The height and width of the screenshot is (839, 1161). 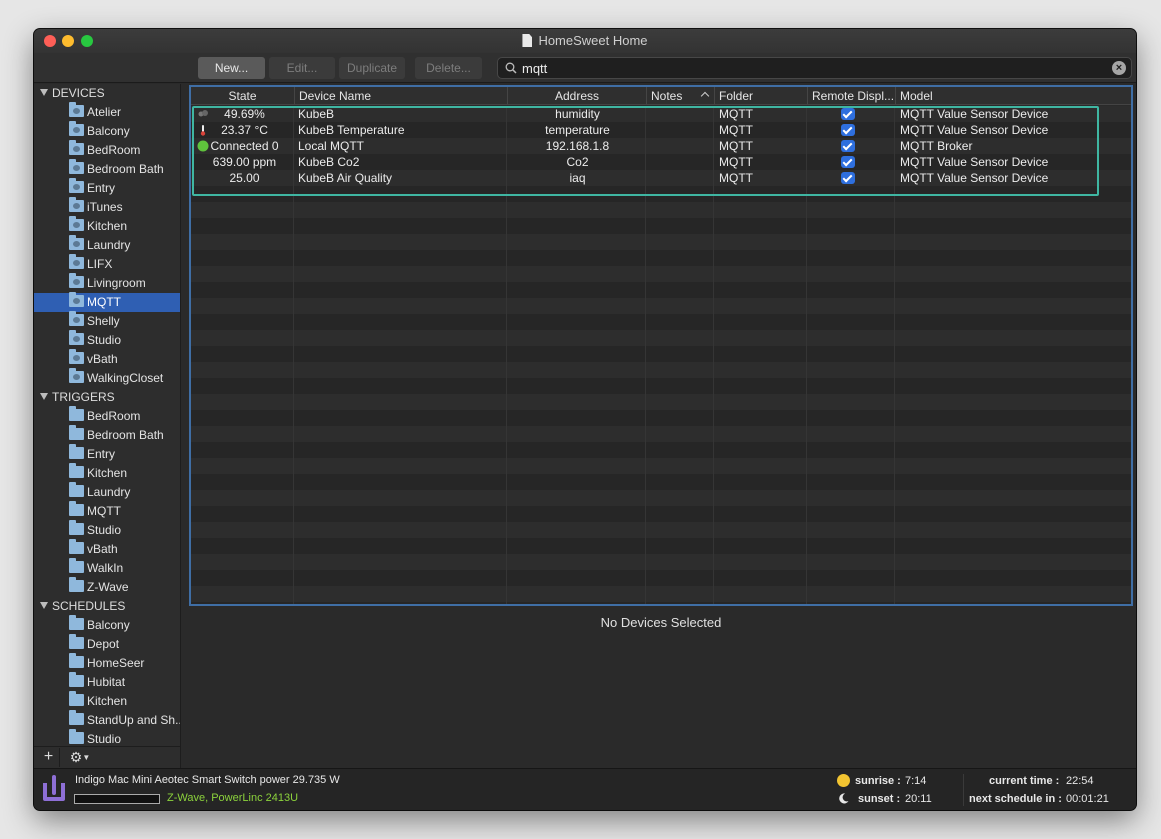 What do you see at coordinates (107, 321) in the screenshot?
I see `sidebar-item-shelly: Shelly` at bounding box center [107, 321].